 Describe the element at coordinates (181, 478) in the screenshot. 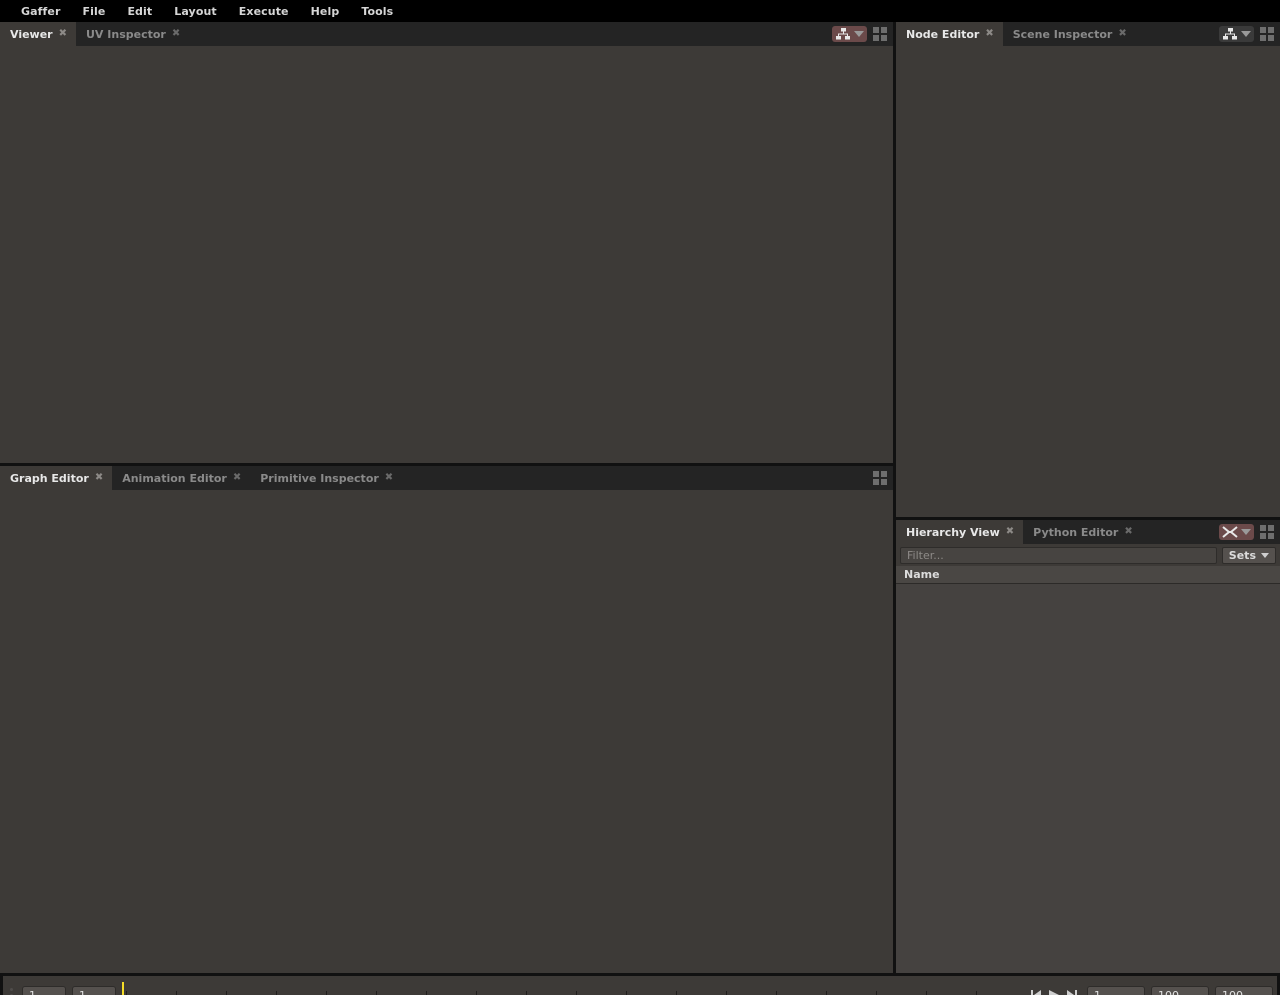

I see `tab-animation-editor: Animation Editor ✖` at that location.